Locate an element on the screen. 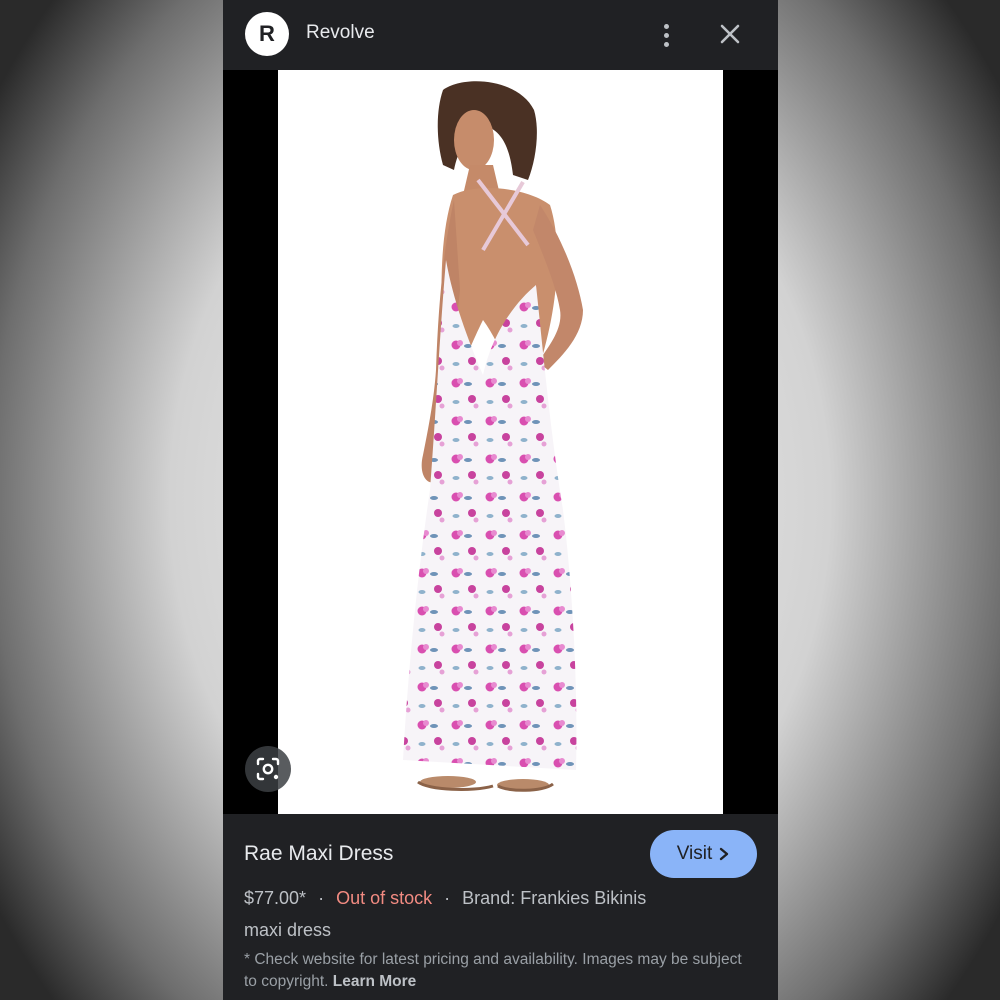  lens-search-icon is located at coordinates (268, 769).